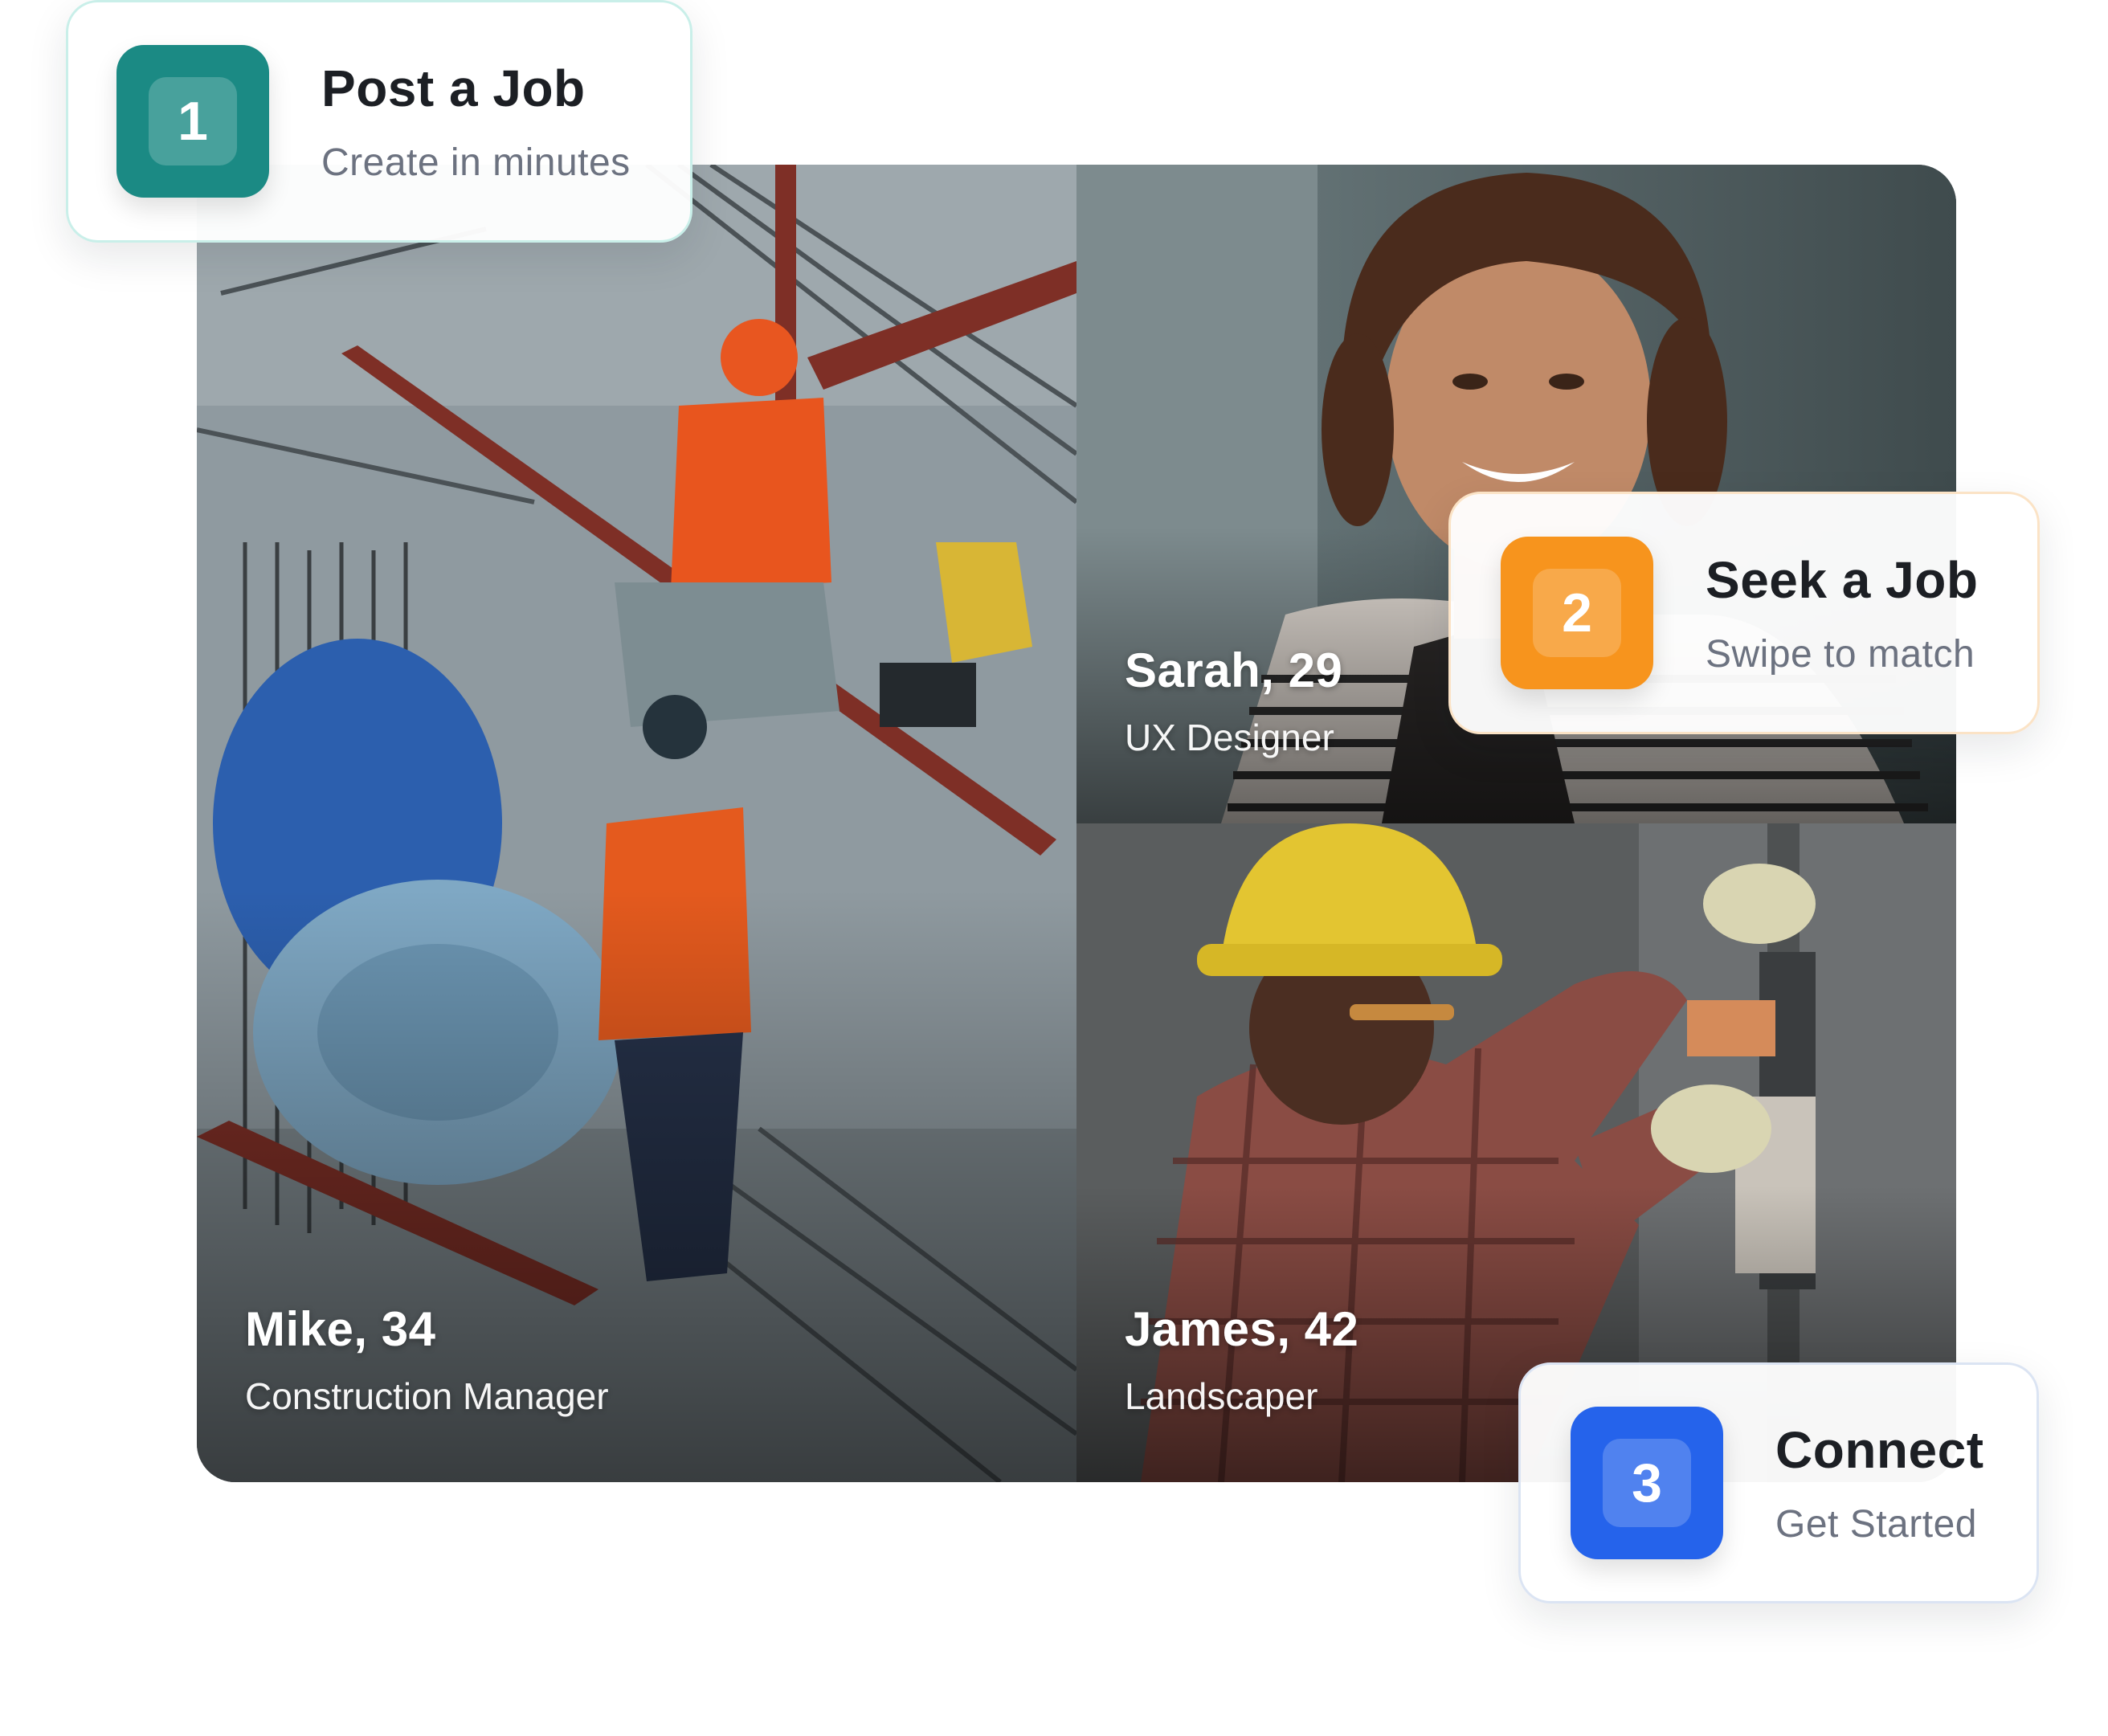 The height and width of the screenshot is (1736, 2108). I want to click on step-subtitle: Create in minutes, so click(476, 162).